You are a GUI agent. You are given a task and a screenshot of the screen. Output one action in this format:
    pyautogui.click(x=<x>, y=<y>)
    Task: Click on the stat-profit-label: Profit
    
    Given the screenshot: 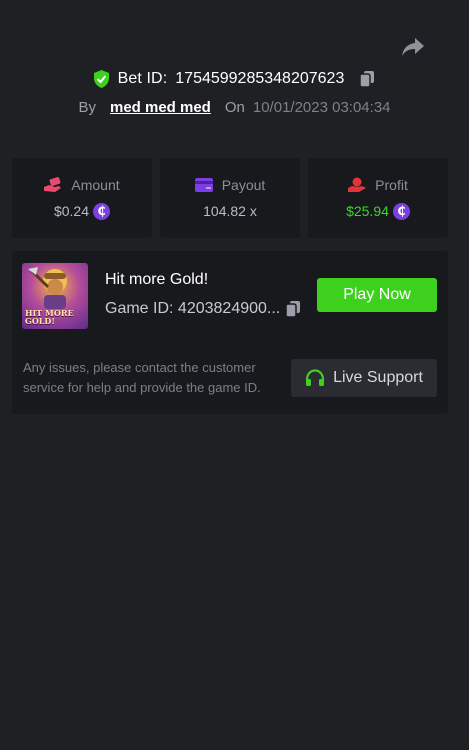 What is the action you would take?
    pyautogui.click(x=391, y=184)
    